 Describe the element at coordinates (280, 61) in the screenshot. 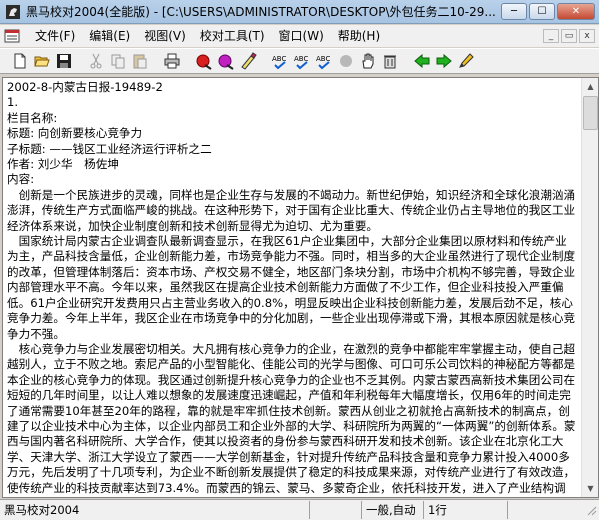

I see `abc-check-icon: ABC` at that location.